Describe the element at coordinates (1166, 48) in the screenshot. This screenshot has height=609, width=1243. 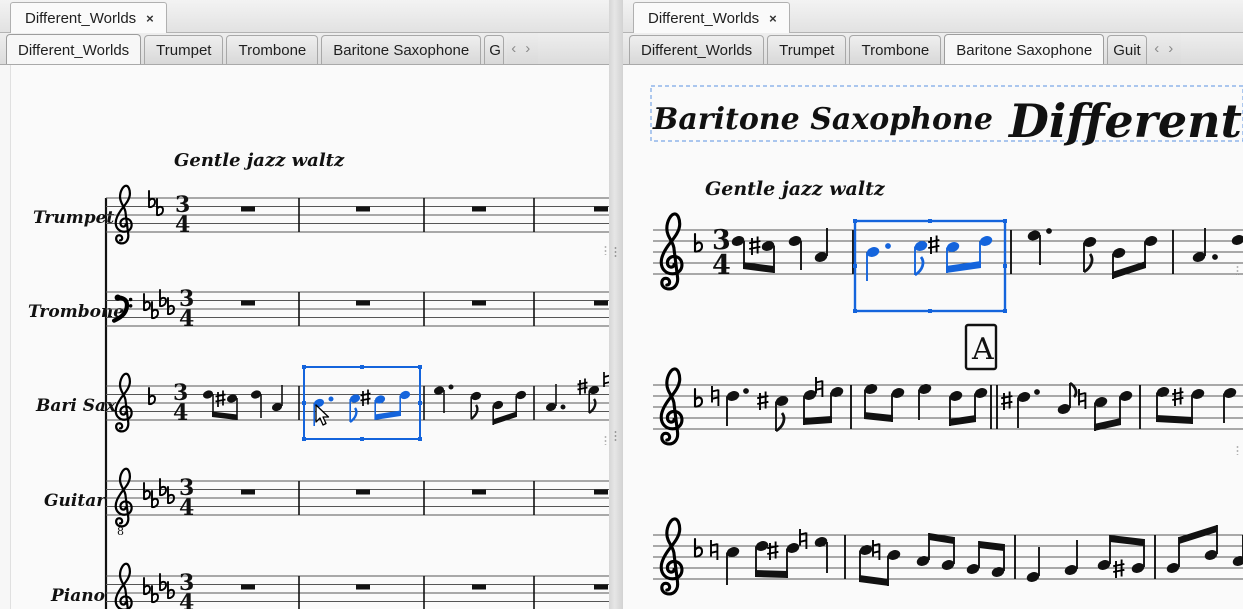
I see `right-tab-navigation: ‹ ›` at that location.